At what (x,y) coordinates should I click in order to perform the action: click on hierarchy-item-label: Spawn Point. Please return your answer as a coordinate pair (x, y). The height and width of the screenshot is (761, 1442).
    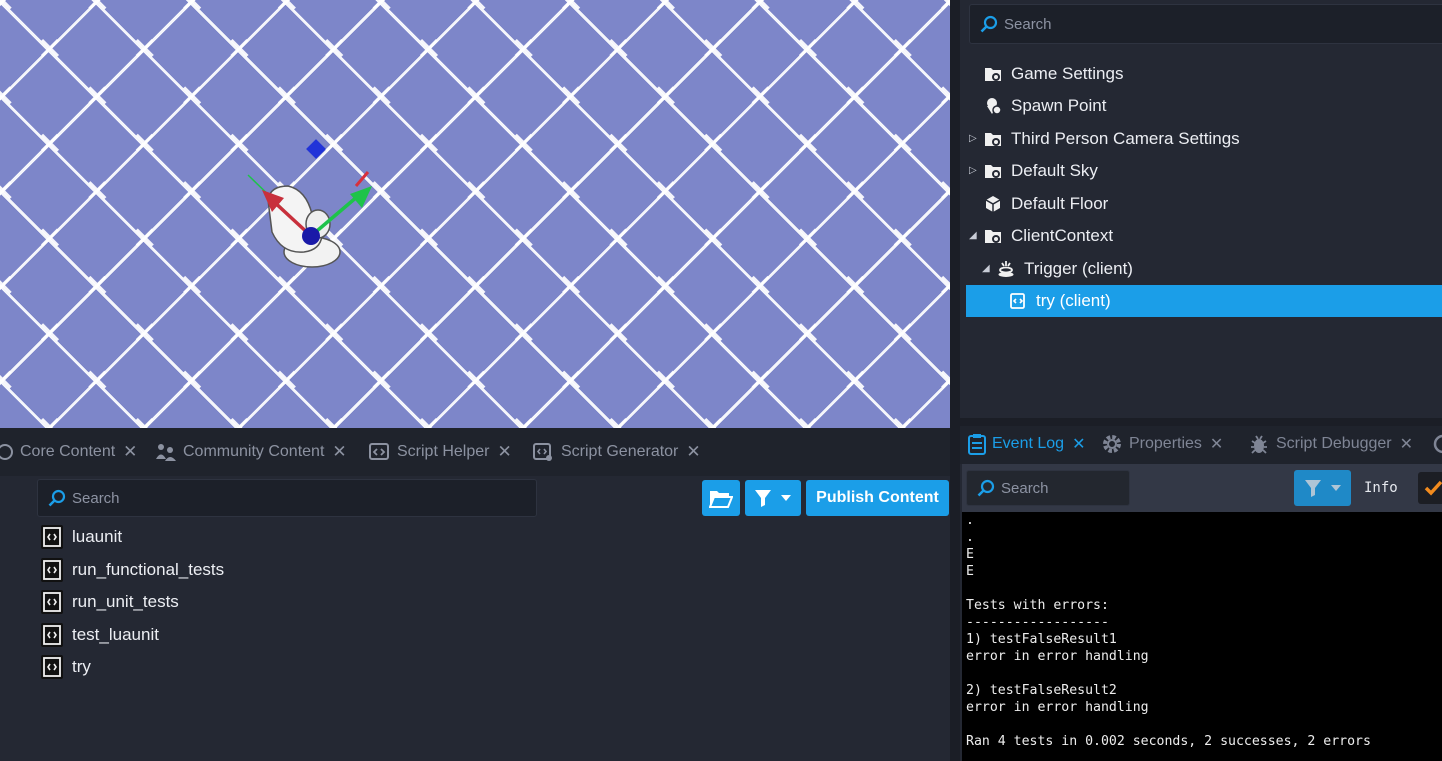
    Looking at the image, I should click on (1059, 105).